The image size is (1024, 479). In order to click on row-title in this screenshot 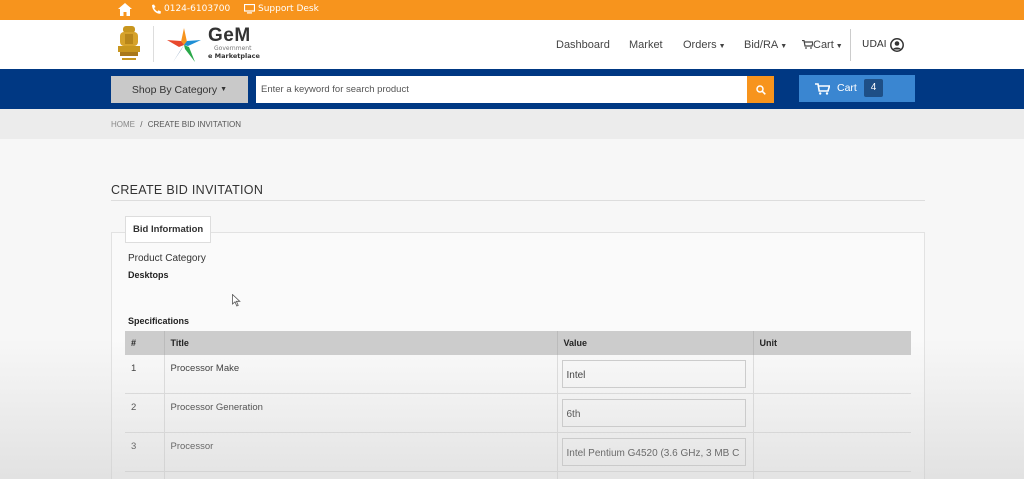, I will do `click(361, 475)`.